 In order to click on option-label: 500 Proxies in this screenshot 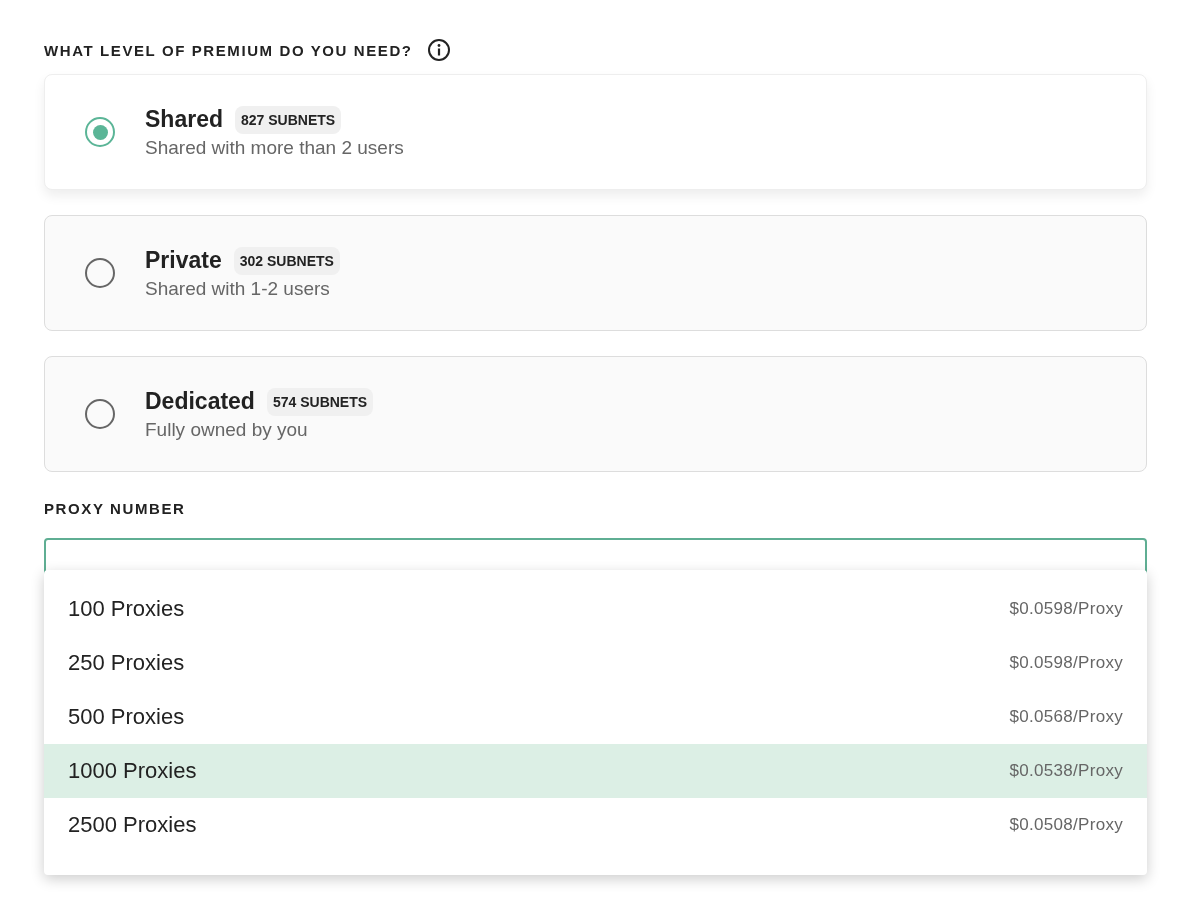, I will do `click(126, 717)`.